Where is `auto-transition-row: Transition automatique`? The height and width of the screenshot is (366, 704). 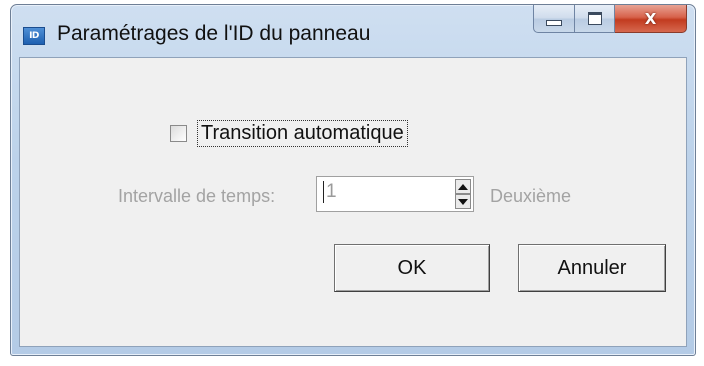 auto-transition-row: Transition automatique is located at coordinates (289, 133).